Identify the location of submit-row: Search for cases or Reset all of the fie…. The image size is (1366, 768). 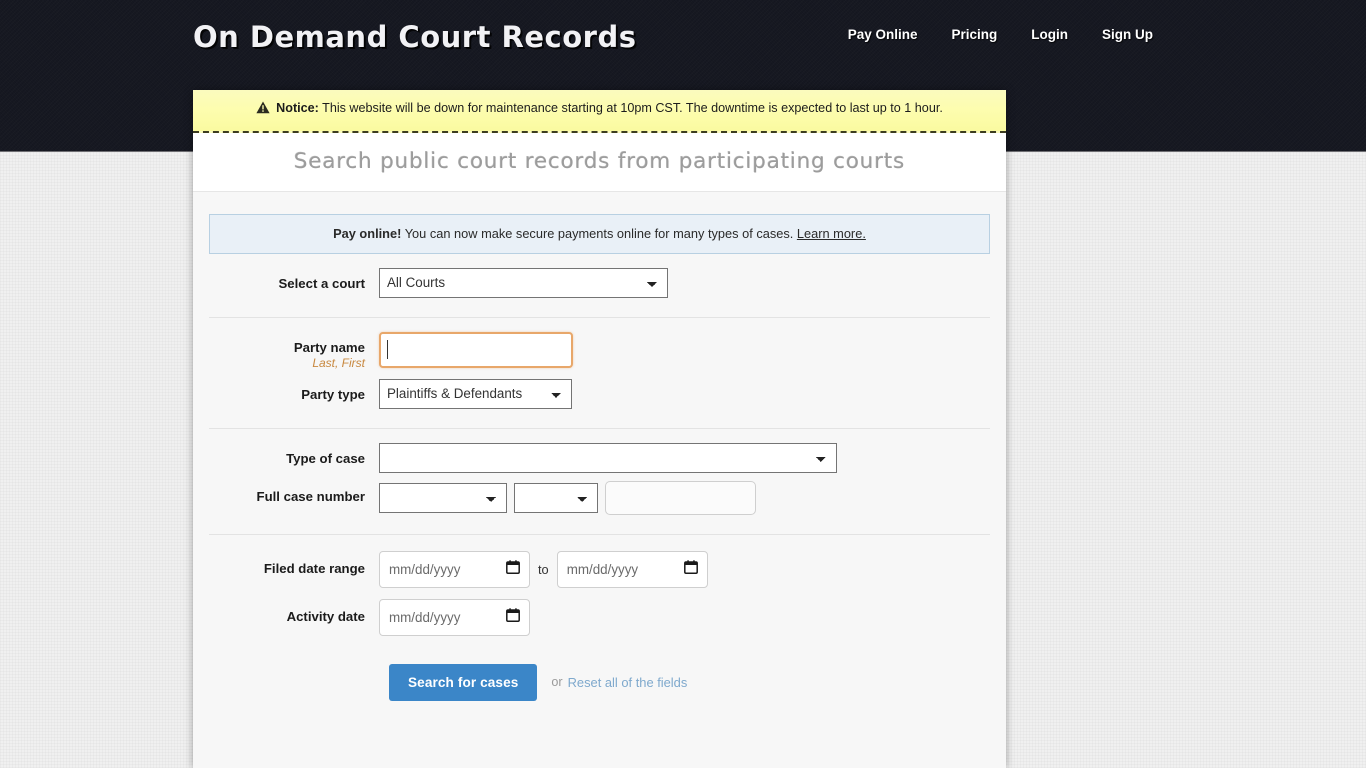
(599, 682).